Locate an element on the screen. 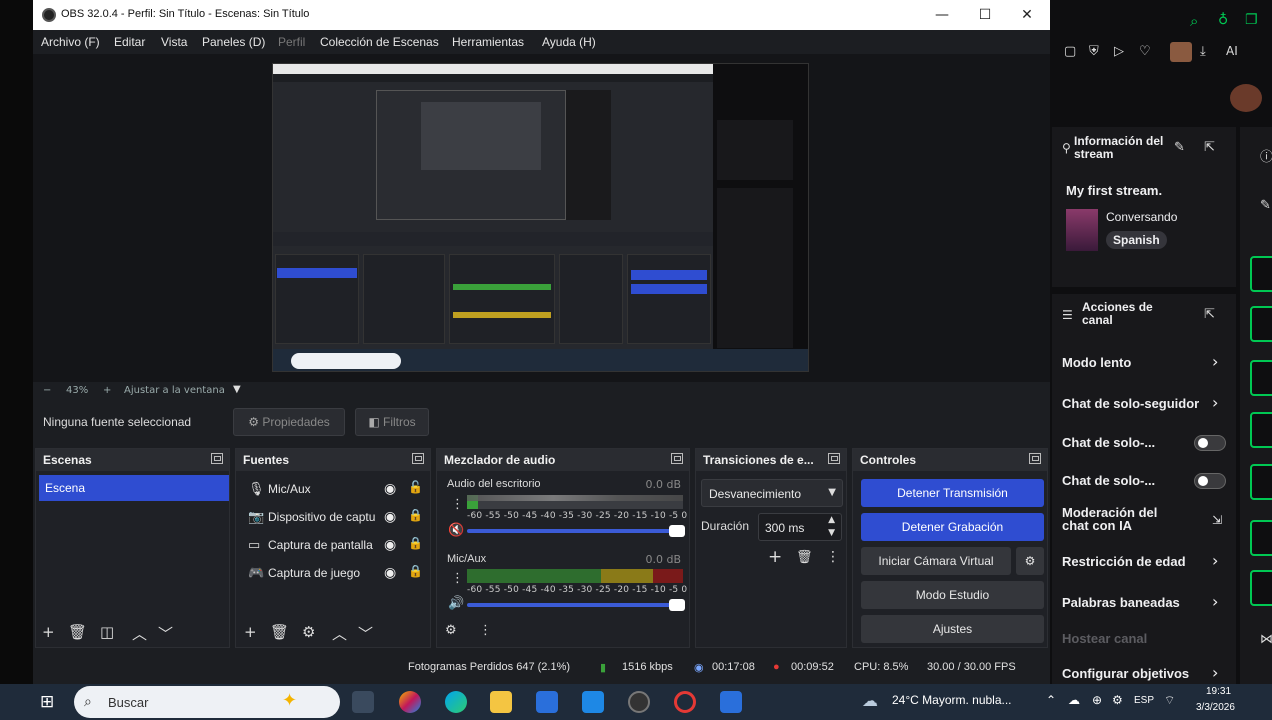 This screenshot has width=1272, height=720. copilot-icon is located at coordinates (410, 702).